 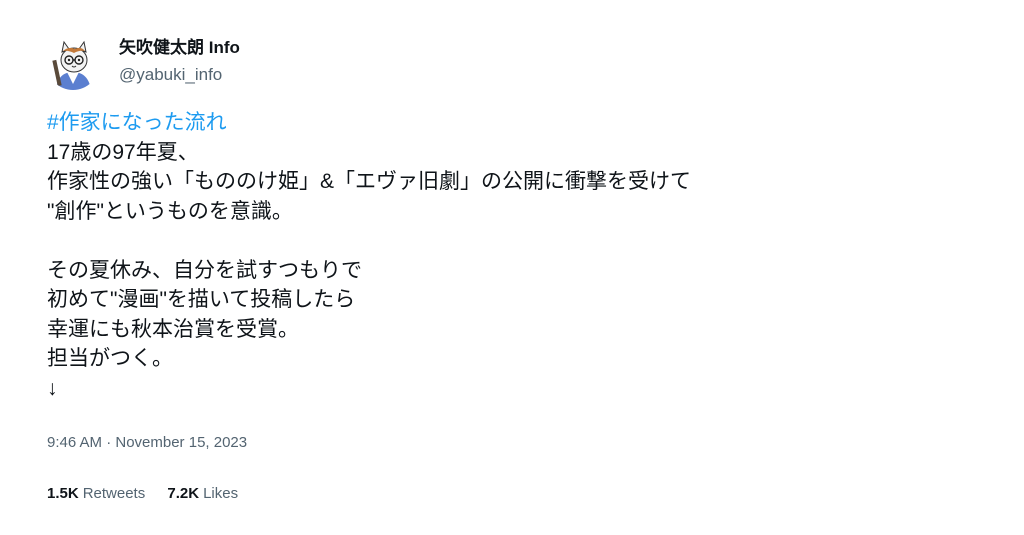 I want to click on timestamp-link: 9:46 AM · November 15, 2023, so click(x=147, y=442).